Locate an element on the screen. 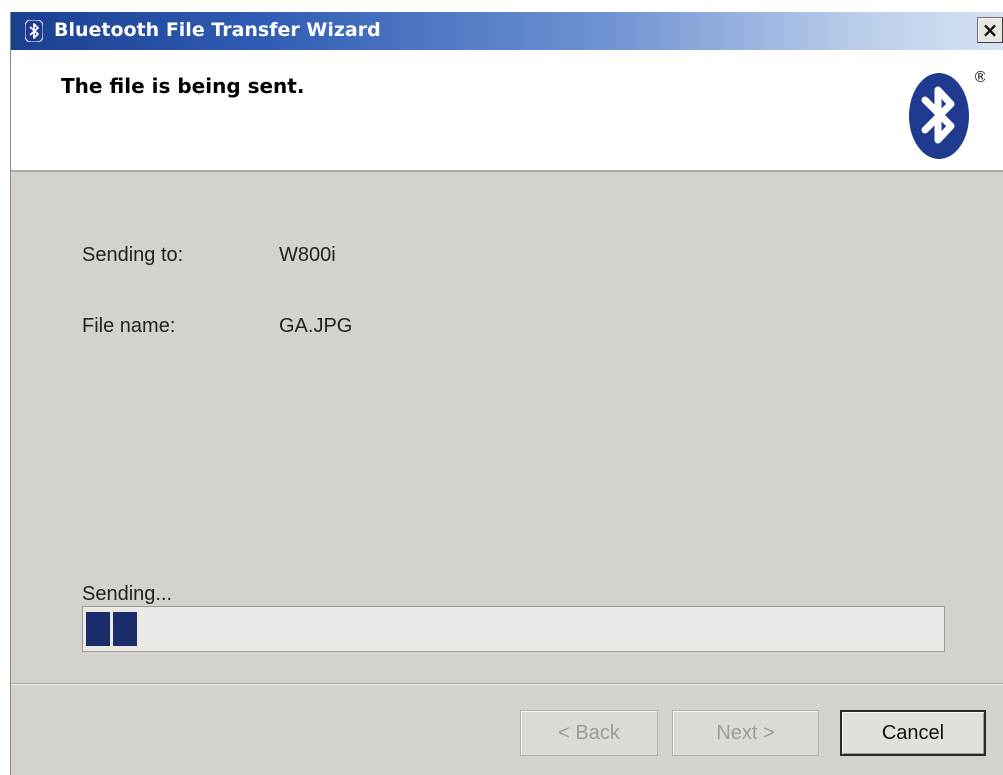  sending-to-label: Sending to: is located at coordinates (133, 255).